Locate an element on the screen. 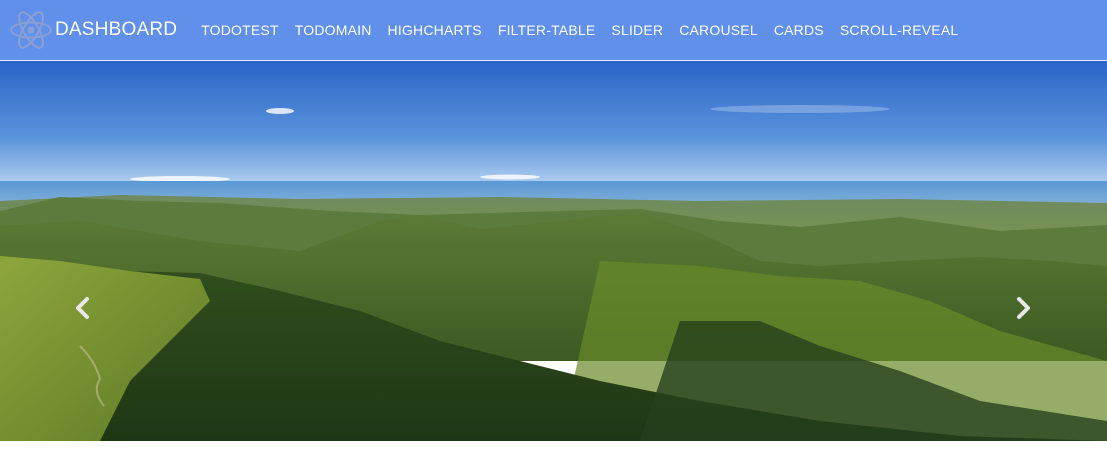 The height and width of the screenshot is (449, 1107). nav-link-slider: SLIDER is located at coordinates (637, 30).